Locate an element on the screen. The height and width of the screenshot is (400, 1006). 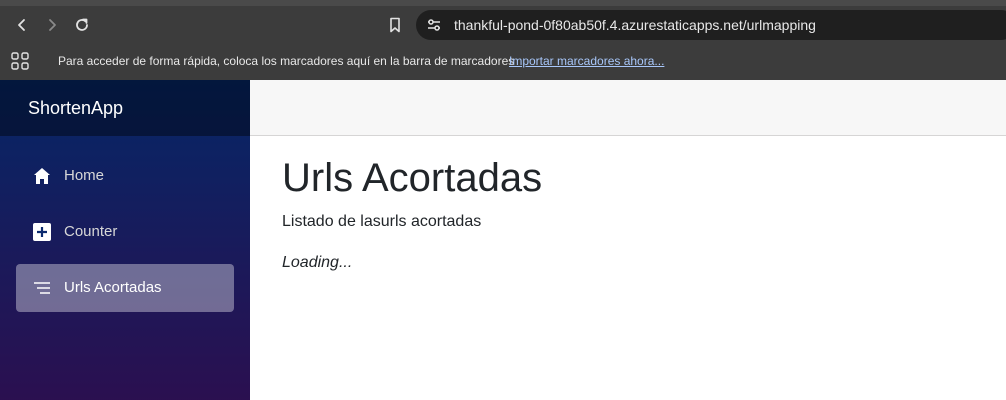
brand-title: ShortenApp is located at coordinates (75, 108).